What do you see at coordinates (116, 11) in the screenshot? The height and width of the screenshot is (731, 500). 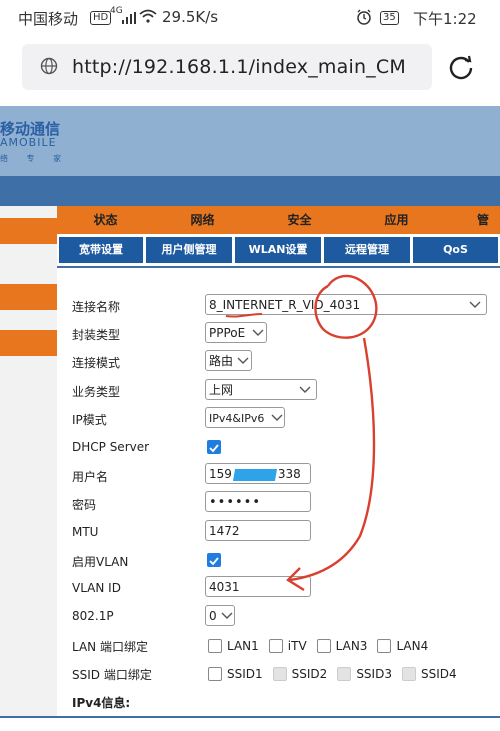 I see `network-type: 4G` at bounding box center [116, 11].